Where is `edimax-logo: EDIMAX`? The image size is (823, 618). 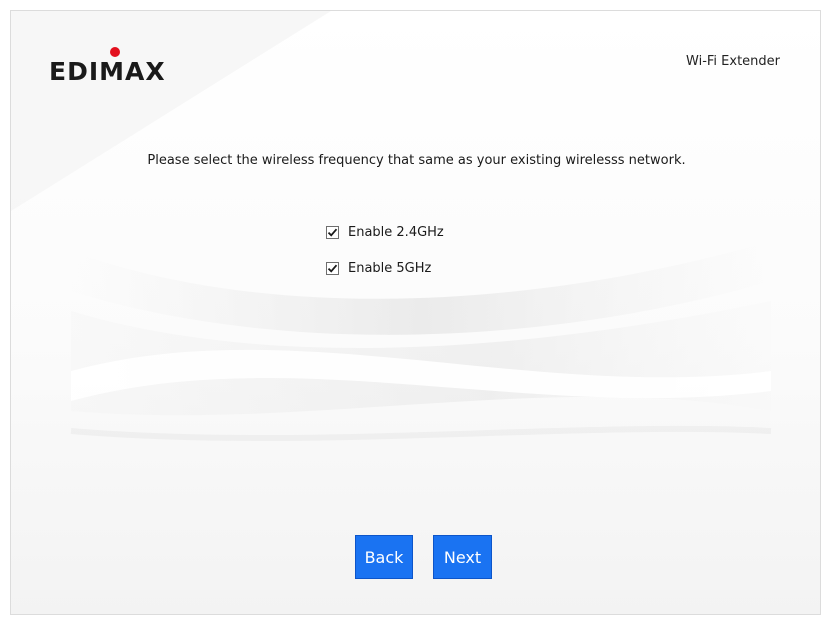 edimax-logo: EDIMAX is located at coordinates (107, 65).